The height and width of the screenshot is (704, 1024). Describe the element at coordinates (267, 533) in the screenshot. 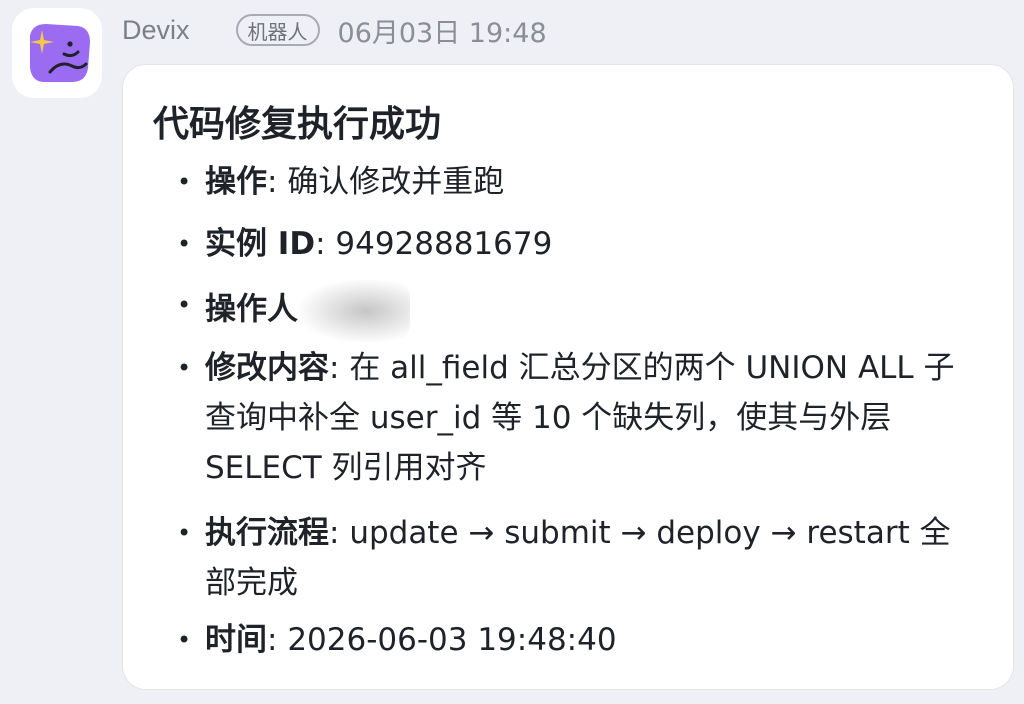

I see `item-label: 执行流程` at that location.